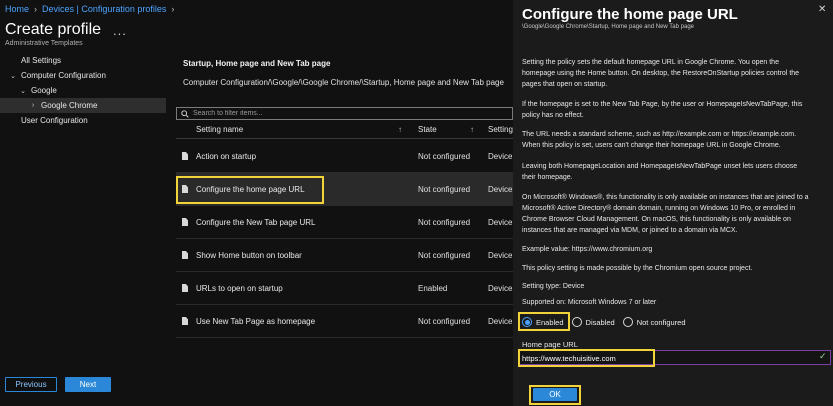 The image size is (833, 406). I want to click on column-header-setting-type: Setting, so click(500, 129).